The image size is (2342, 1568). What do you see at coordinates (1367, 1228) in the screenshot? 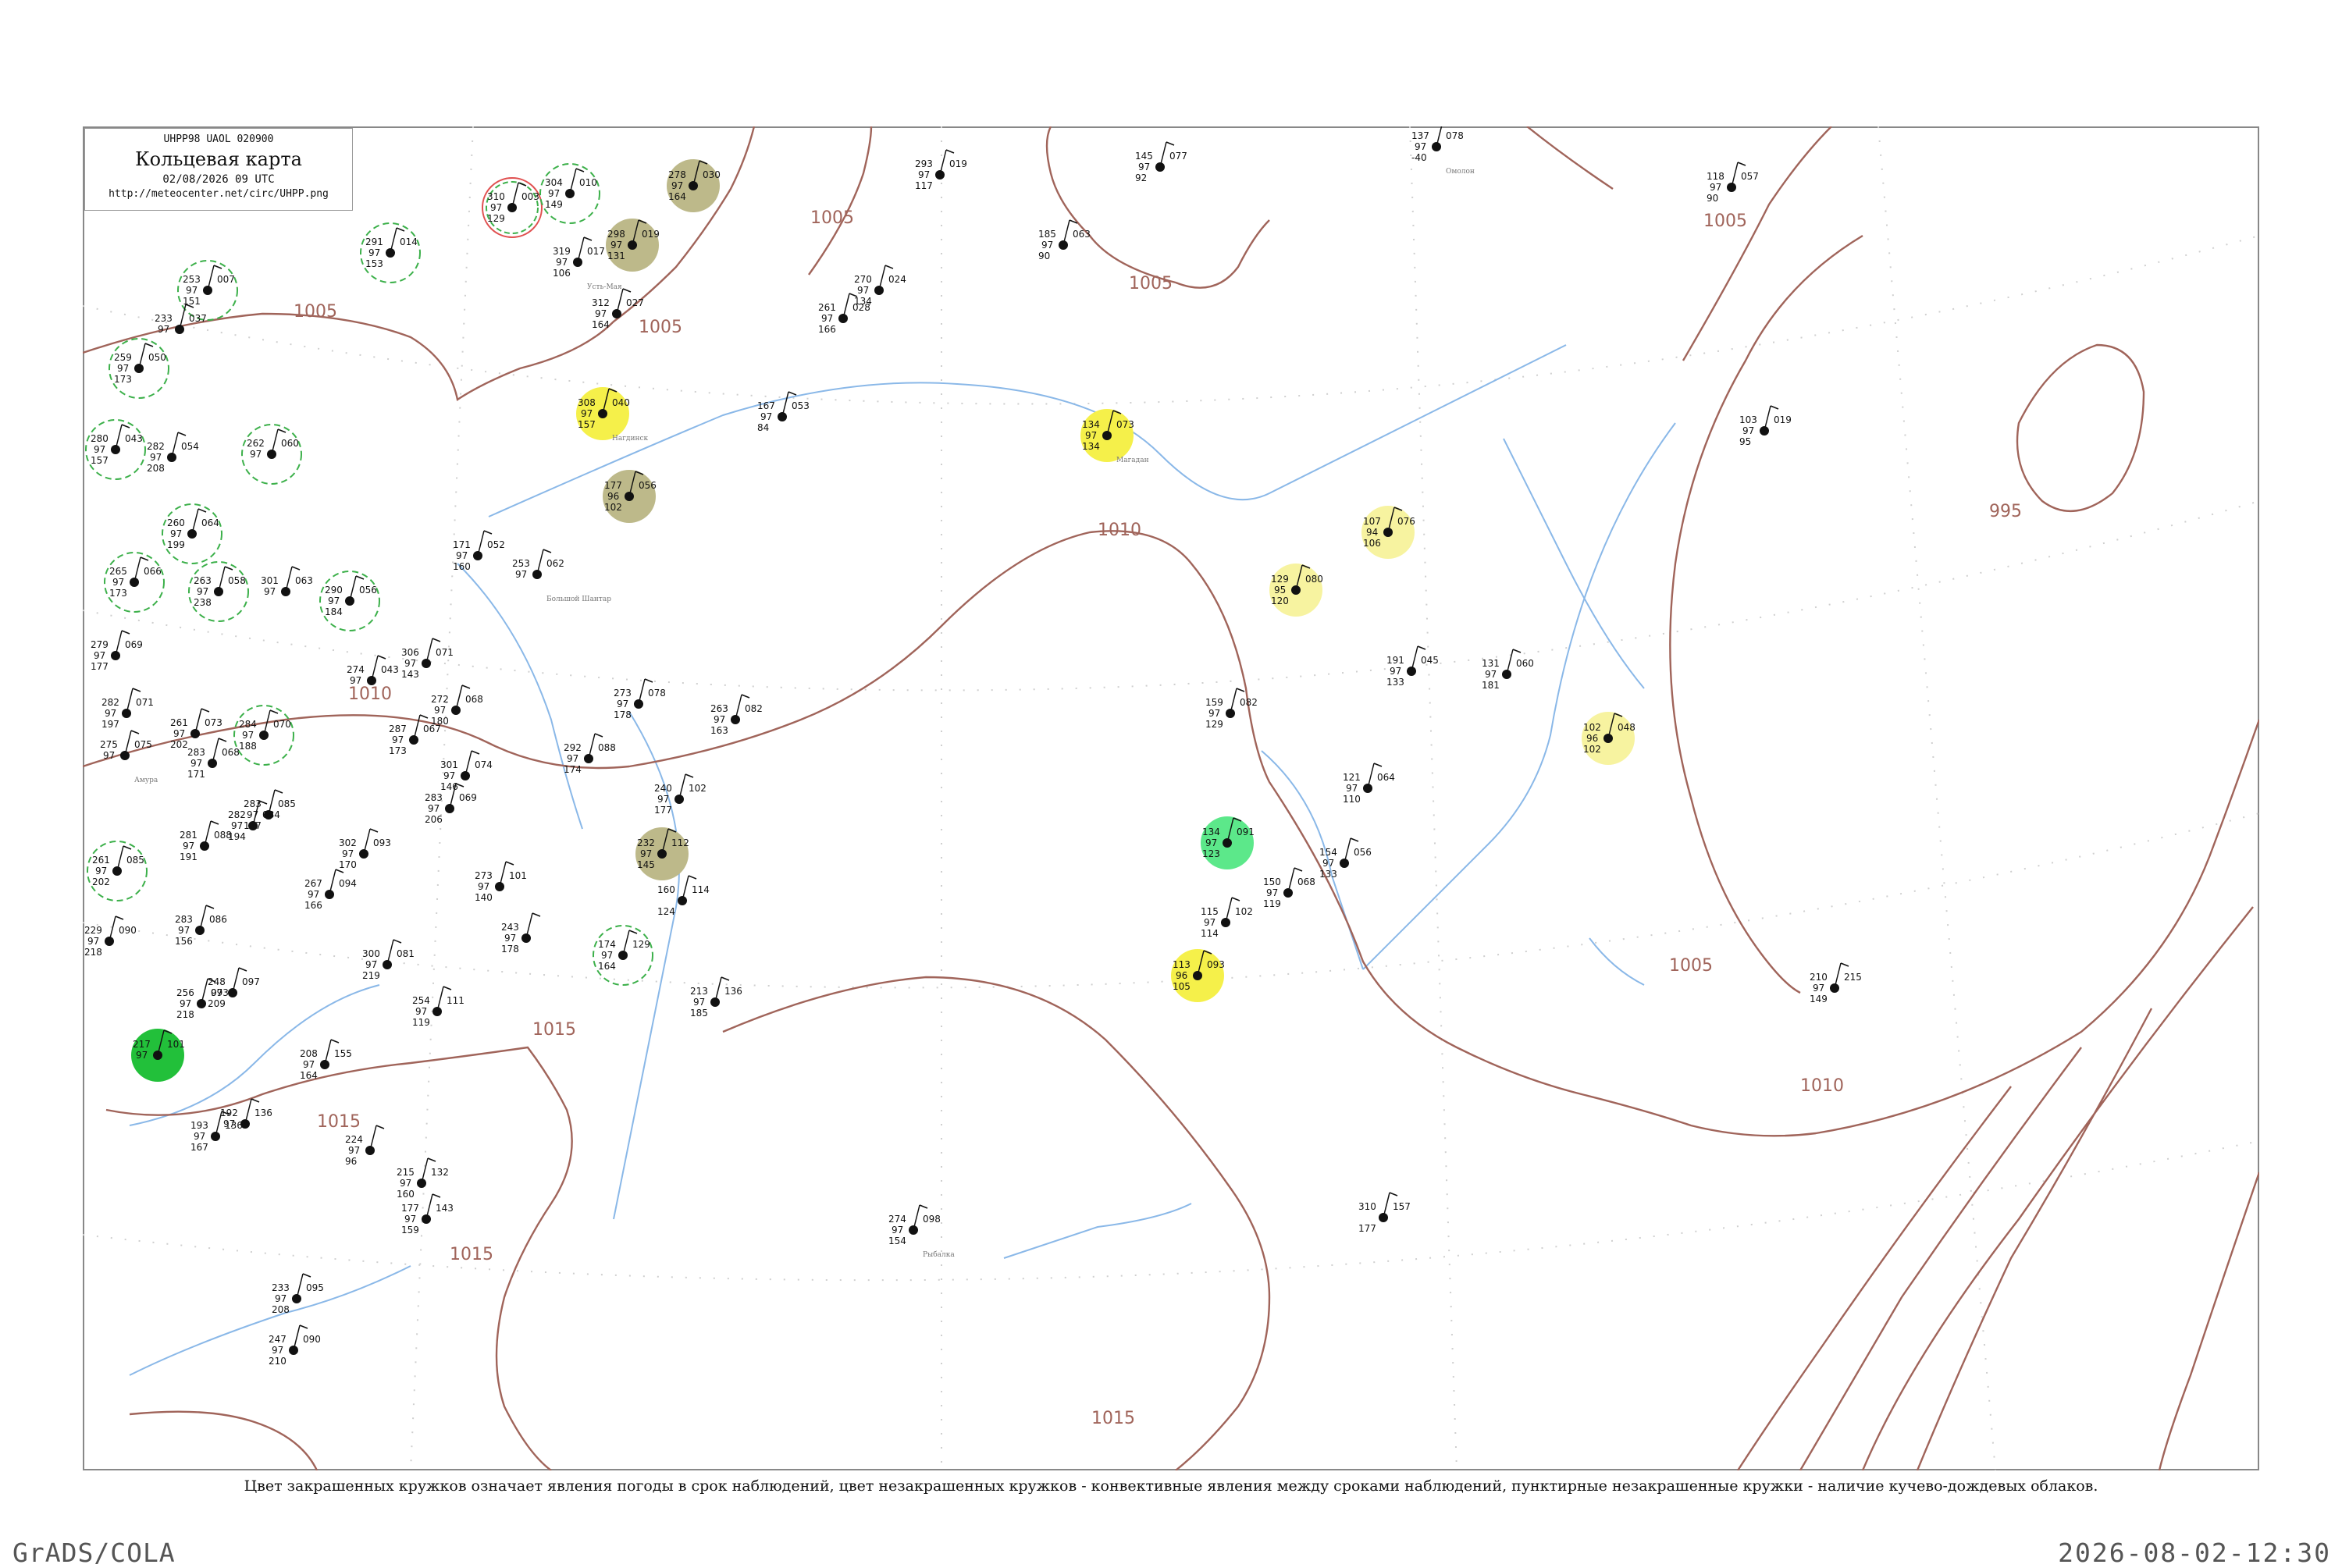
I see `station-temperature: 177` at bounding box center [1367, 1228].